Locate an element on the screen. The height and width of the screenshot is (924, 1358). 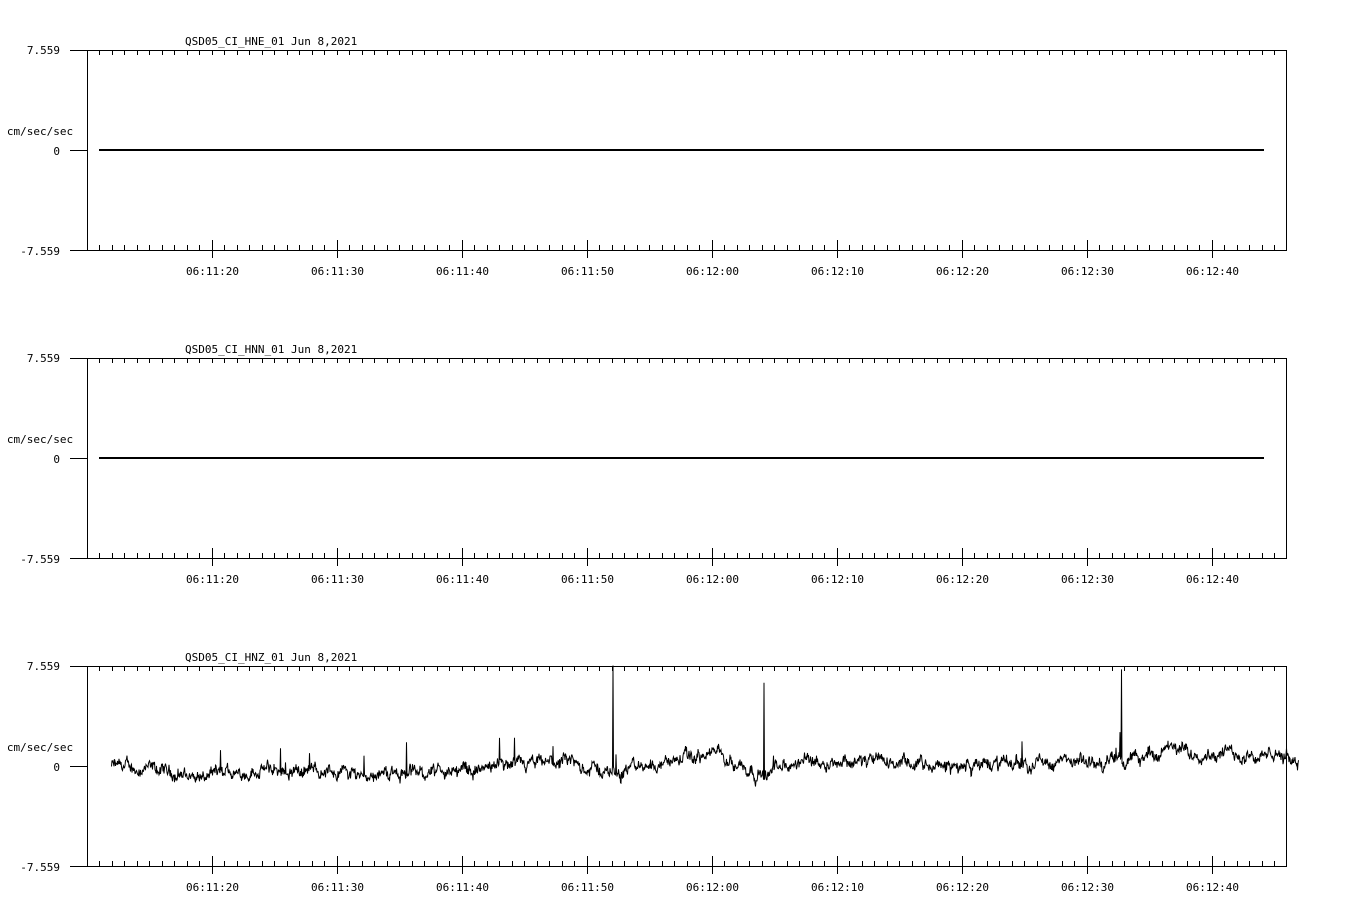
signal-trace is located at coordinates (705, 726).